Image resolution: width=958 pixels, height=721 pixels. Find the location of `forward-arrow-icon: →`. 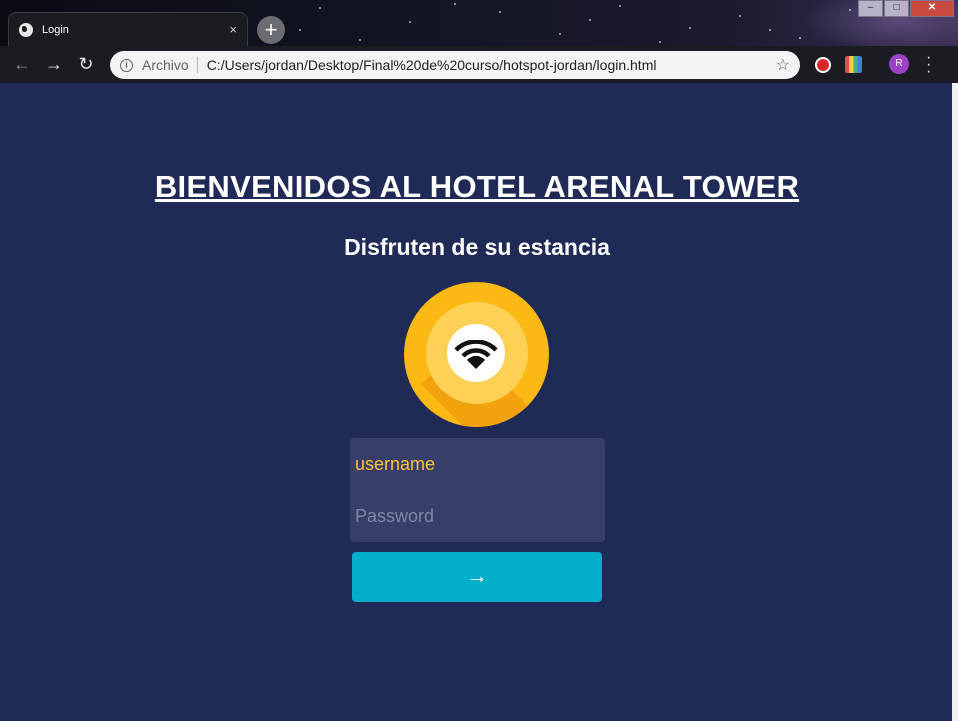

forward-arrow-icon: → is located at coordinates (54, 64).